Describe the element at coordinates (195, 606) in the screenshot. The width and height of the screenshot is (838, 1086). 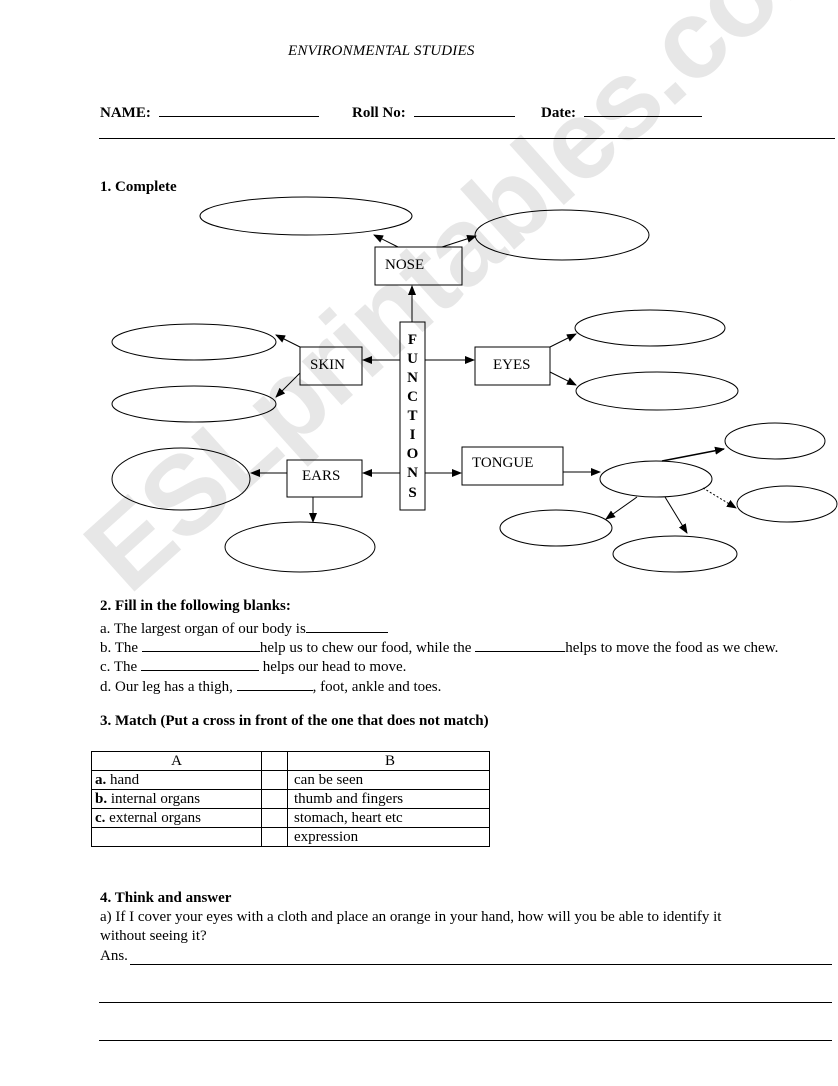
I see `section2-heading: 2. Fill in the following blanks:` at that location.